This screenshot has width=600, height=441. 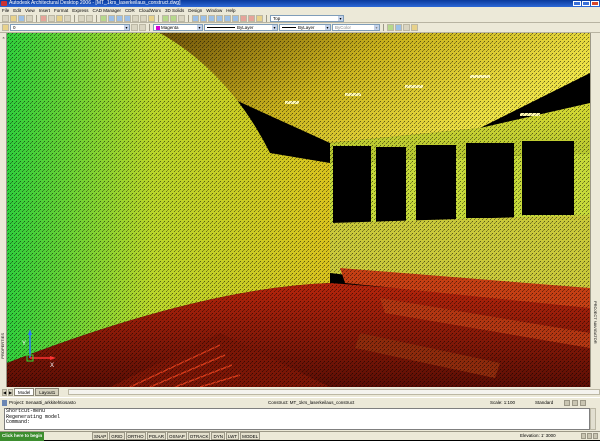 What do you see at coordinates (327, 27) in the screenshot?
I see `chevron-down-icon: ▾` at bounding box center [327, 27].